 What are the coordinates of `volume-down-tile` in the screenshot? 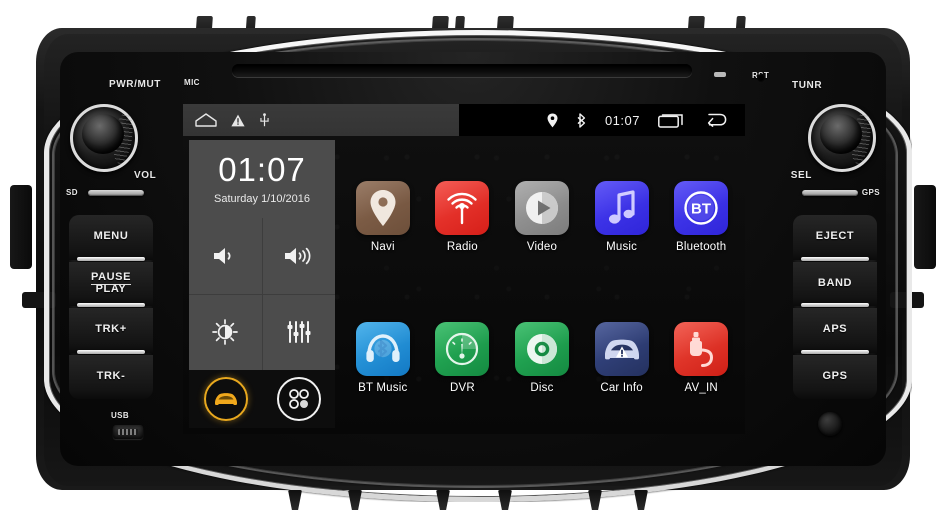 It's located at (225, 256).